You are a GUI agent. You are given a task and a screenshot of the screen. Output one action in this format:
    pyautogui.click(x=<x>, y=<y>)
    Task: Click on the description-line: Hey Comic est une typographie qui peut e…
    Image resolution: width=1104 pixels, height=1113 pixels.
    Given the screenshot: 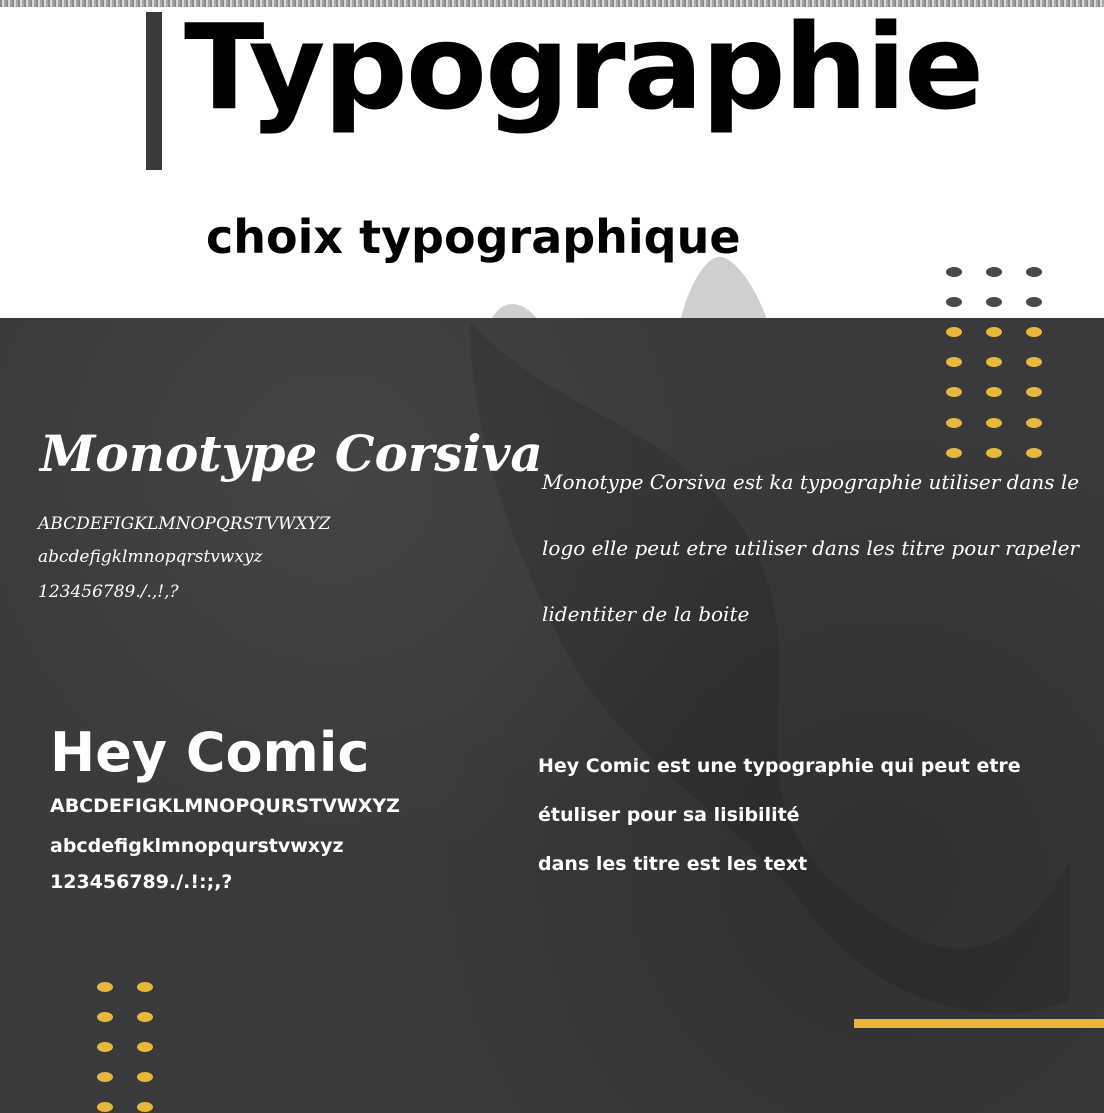 What is the action you would take?
    pyautogui.click(x=779, y=766)
    